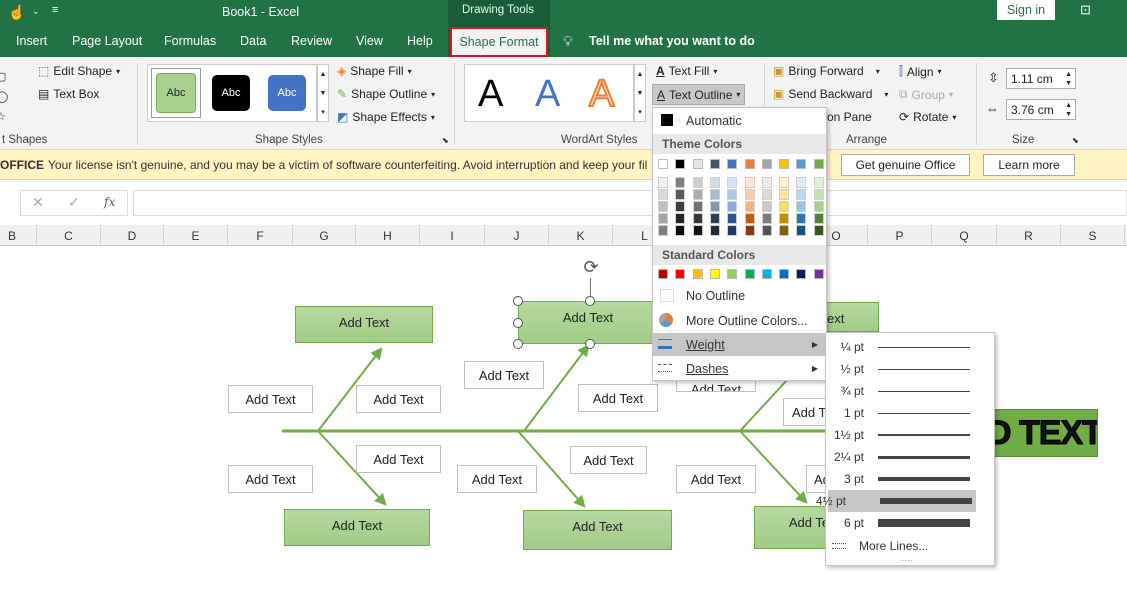 The height and width of the screenshot is (602, 1127). What do you see at coordinates (739, 120) in the screenshot?
I see `automatic-color-item: Automatic` at bounding box center [739, 120].